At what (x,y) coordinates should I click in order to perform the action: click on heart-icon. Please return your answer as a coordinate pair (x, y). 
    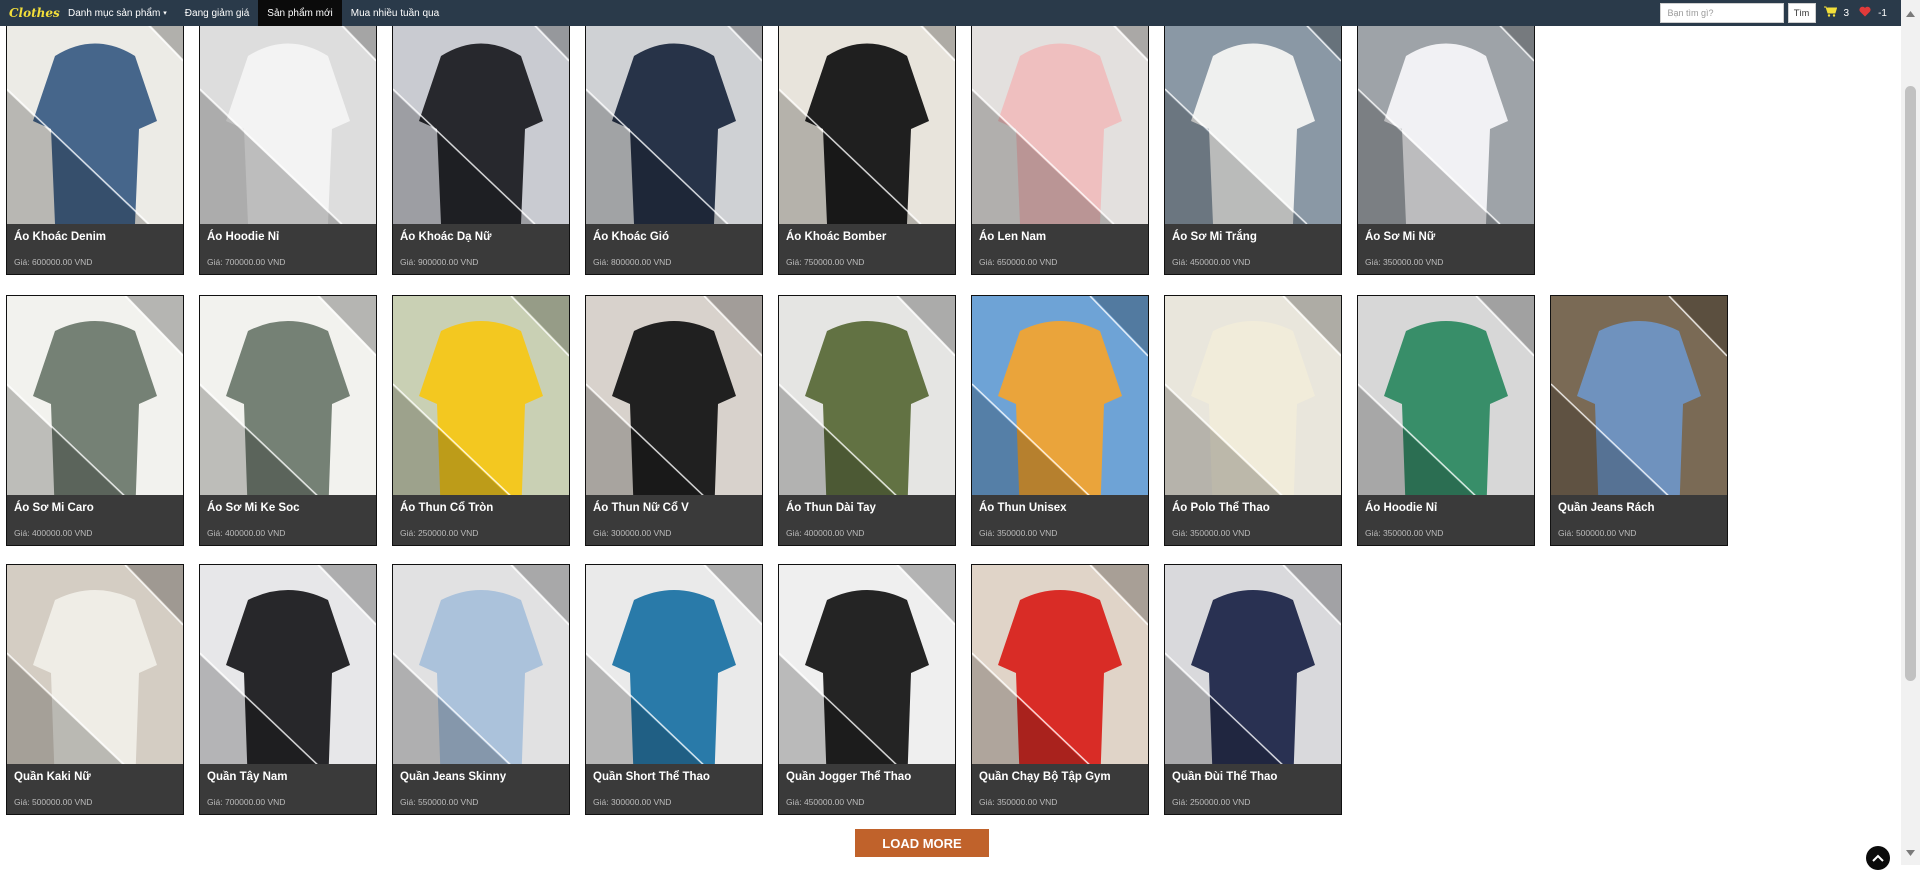
    Looking at the image, I should click on (1865, 13).